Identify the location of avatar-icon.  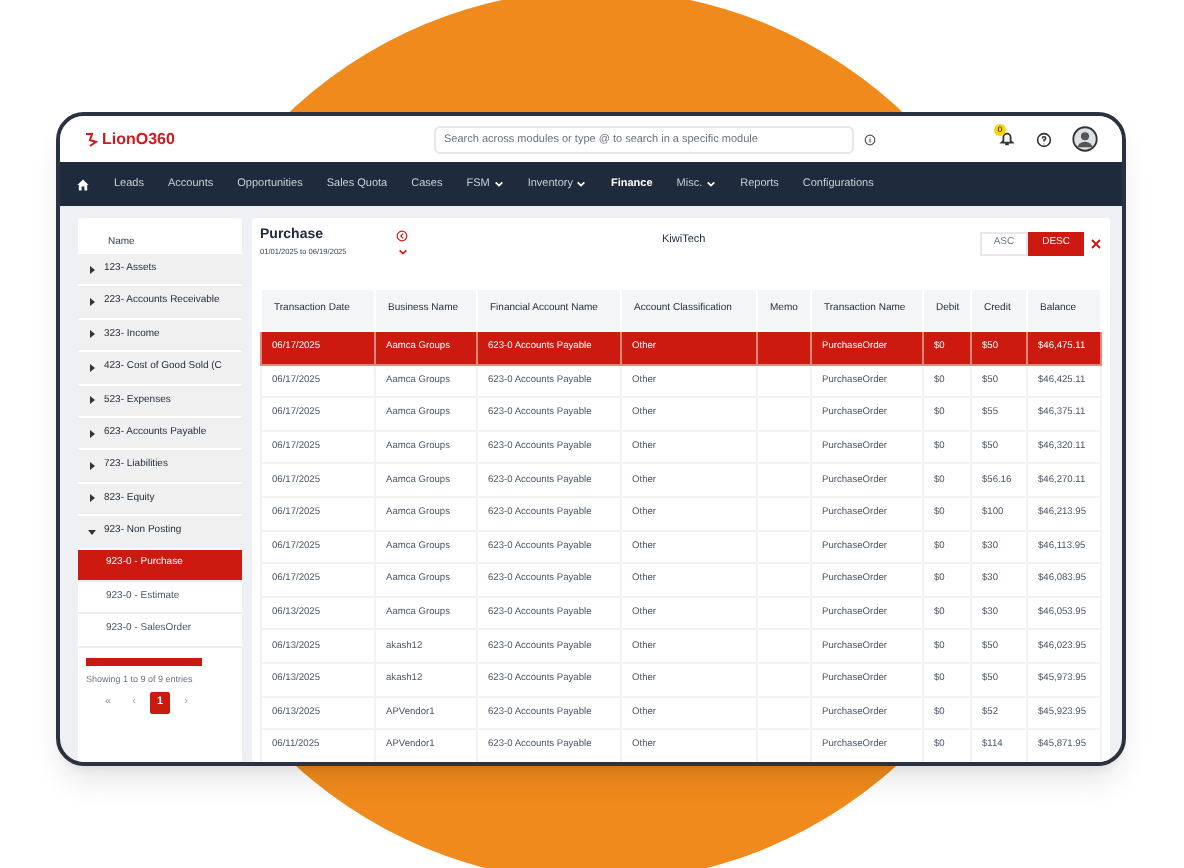
(1085, 139).